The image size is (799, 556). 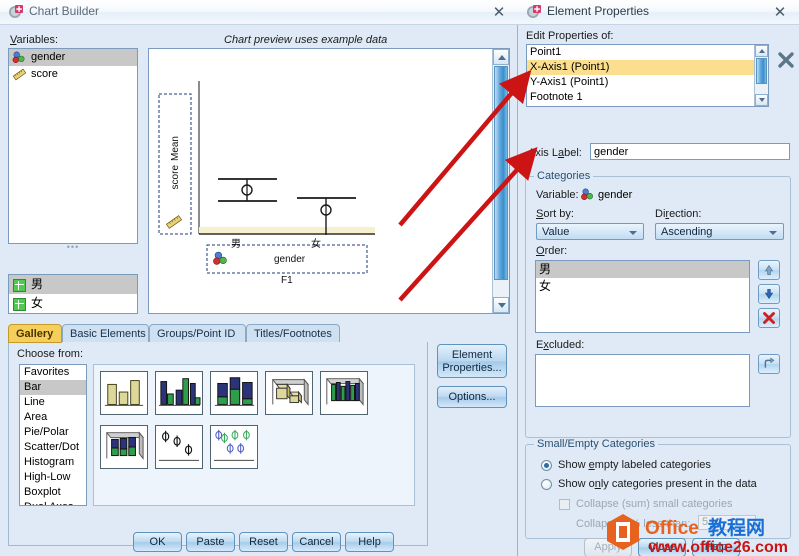 I want to click on gallery-thumb-stacked-bar, so click(x=234, y=393).